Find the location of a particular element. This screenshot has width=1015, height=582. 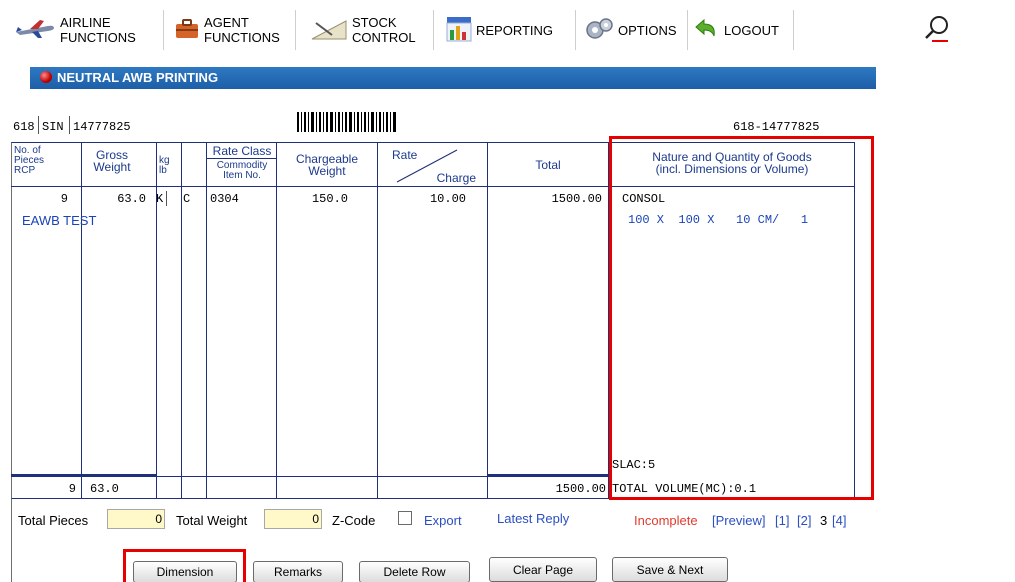

barcode-icon is located at coordinates (346, 122).